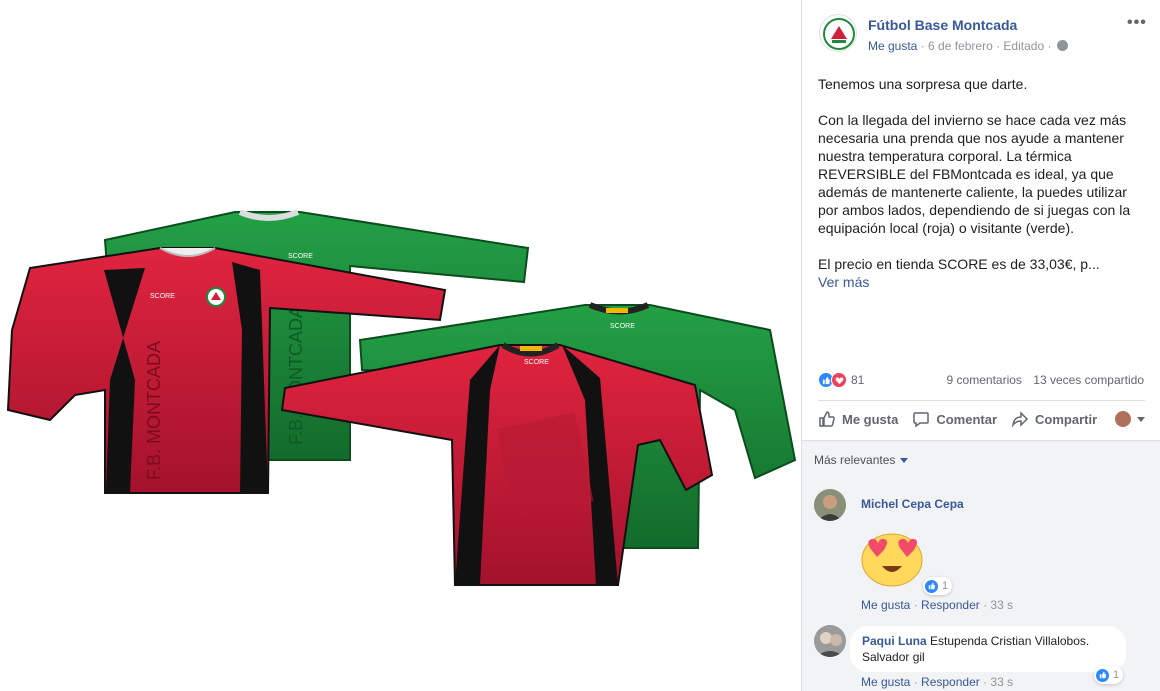  I want to click on like-button: Me gusta, so click(858, 419).